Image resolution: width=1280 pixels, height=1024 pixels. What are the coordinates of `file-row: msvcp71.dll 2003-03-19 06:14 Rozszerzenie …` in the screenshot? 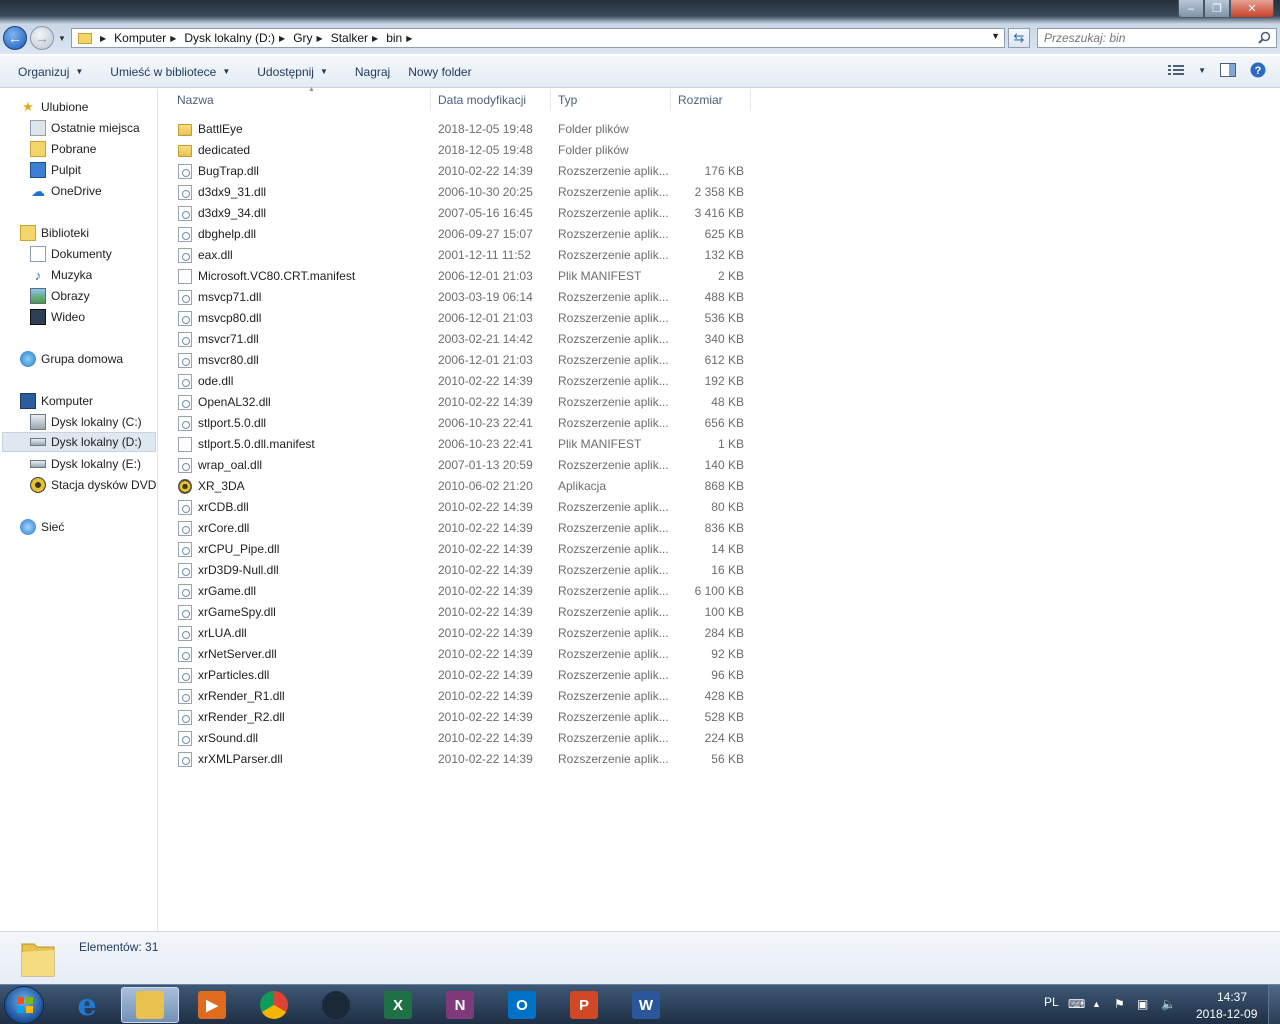 It's located at (467, 297).